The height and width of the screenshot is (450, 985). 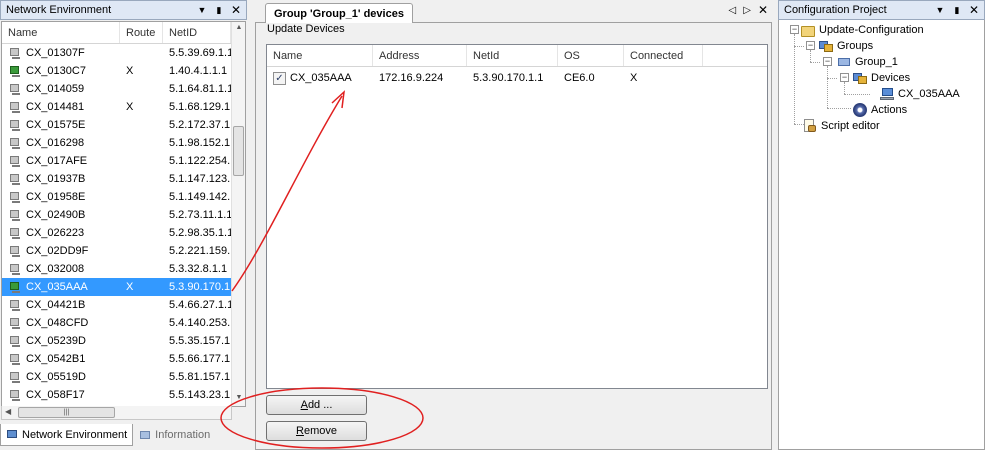 What do you see at coordinates (56, 215) in the screenshot?
I see `device-name: CX_02490B` at bounding box center [56, 215].